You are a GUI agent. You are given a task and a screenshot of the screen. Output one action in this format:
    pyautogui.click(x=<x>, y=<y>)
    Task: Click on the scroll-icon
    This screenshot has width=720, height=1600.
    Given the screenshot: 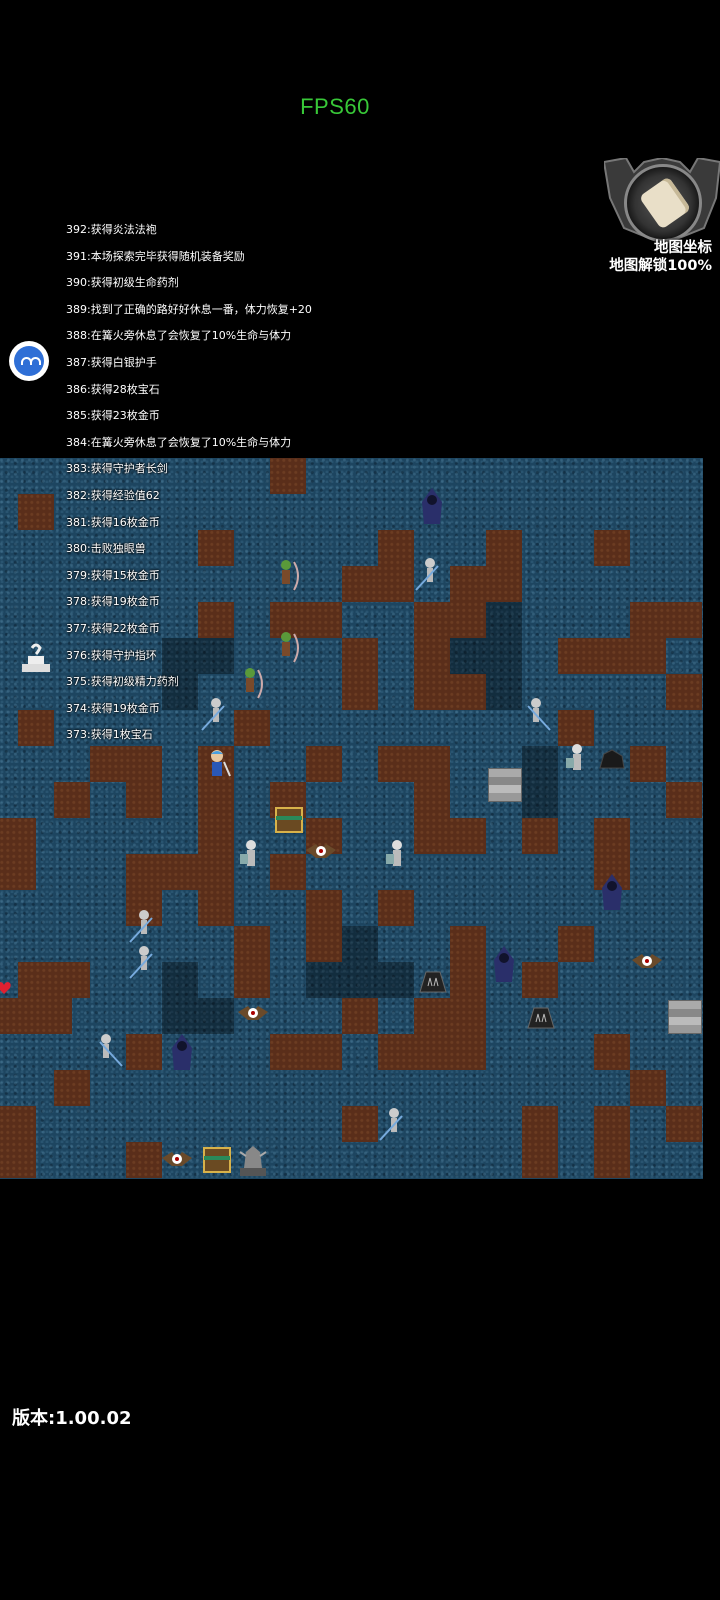 What is the action you would take?
    pyautogui.click(x=663, y=203)
    